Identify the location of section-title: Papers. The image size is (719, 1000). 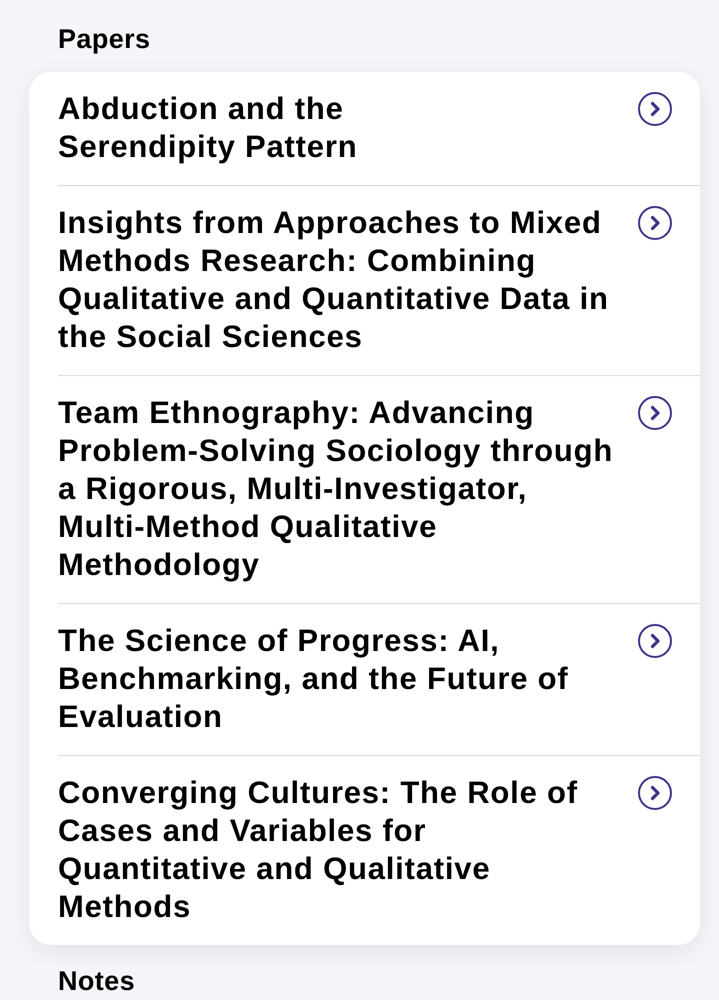
(104, 39).